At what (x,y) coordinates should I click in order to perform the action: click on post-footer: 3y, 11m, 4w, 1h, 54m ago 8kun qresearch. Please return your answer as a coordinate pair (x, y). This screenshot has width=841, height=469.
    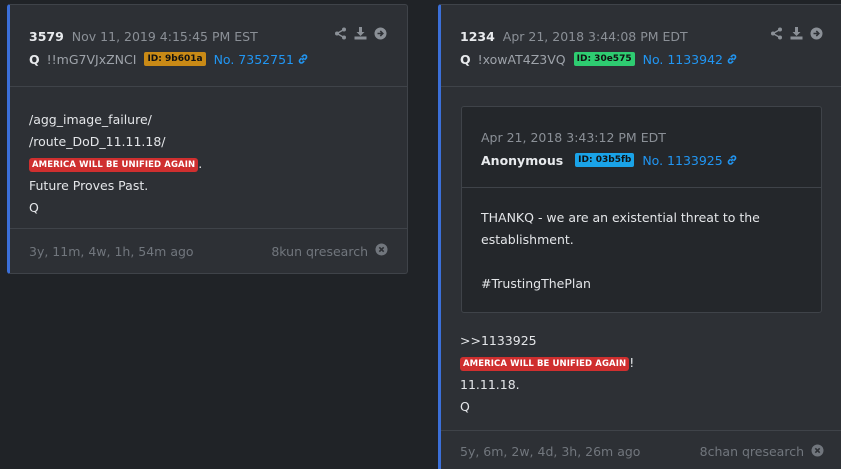
    Looking at the image, I should click on (208, 250).